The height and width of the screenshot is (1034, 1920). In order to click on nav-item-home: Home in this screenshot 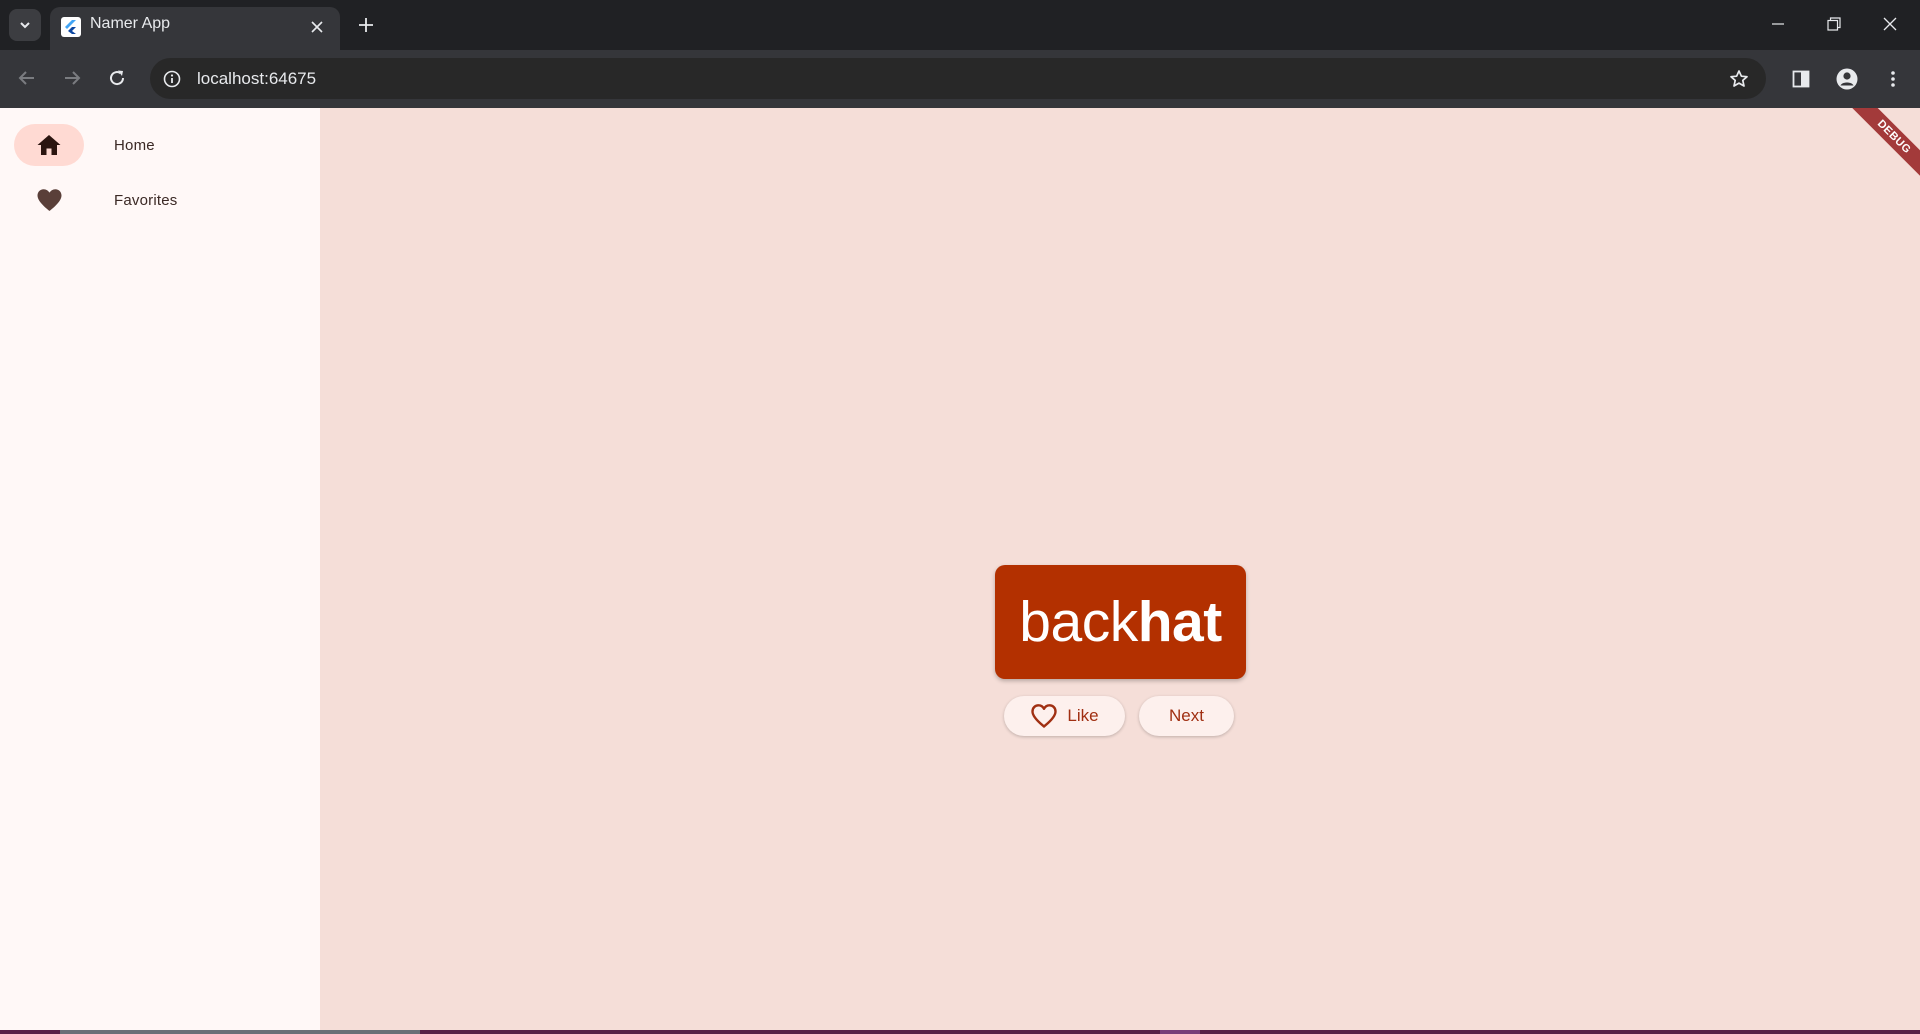, I will do `click(164, 145)`.